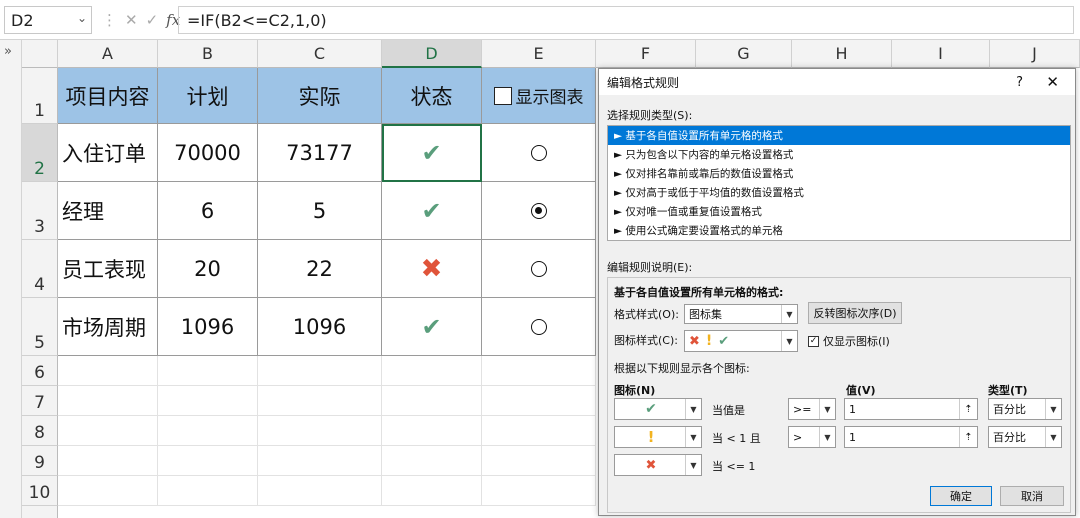 This screenshot has width=1080, height=518. What do you see at coordinates (108, 54) in the screenshot?
I see `column-header-a: A` at bounding box center [108, 54].